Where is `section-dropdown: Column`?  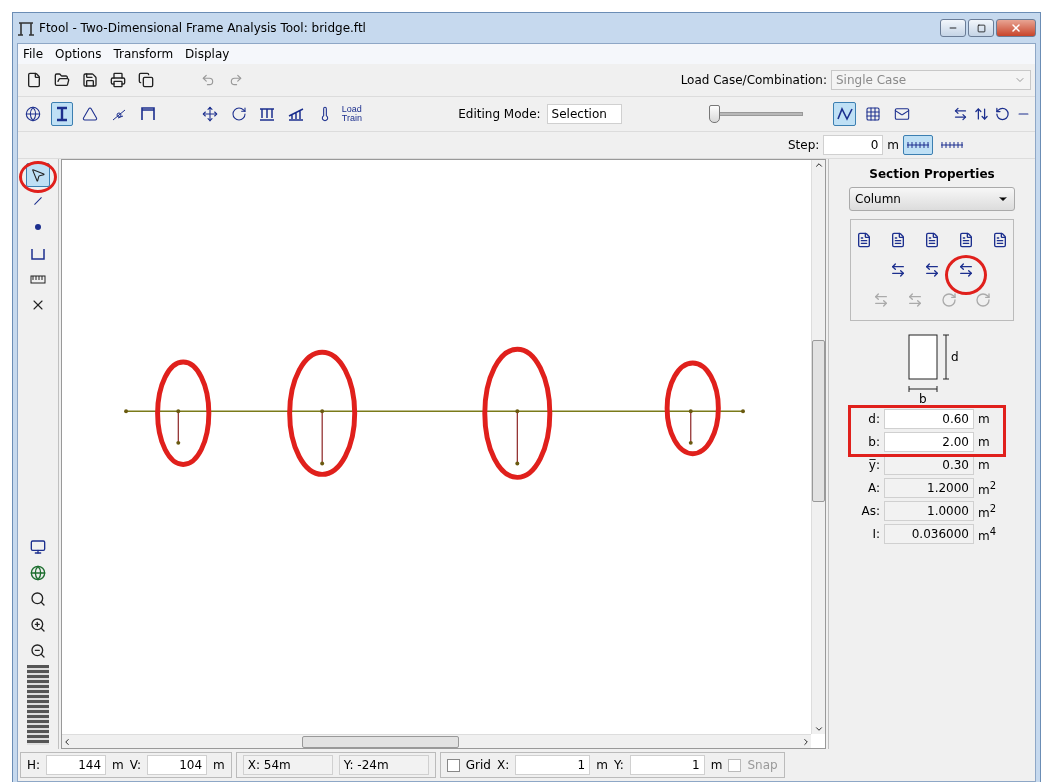
section-dropdown: Column is located at coordinates (932, 199).